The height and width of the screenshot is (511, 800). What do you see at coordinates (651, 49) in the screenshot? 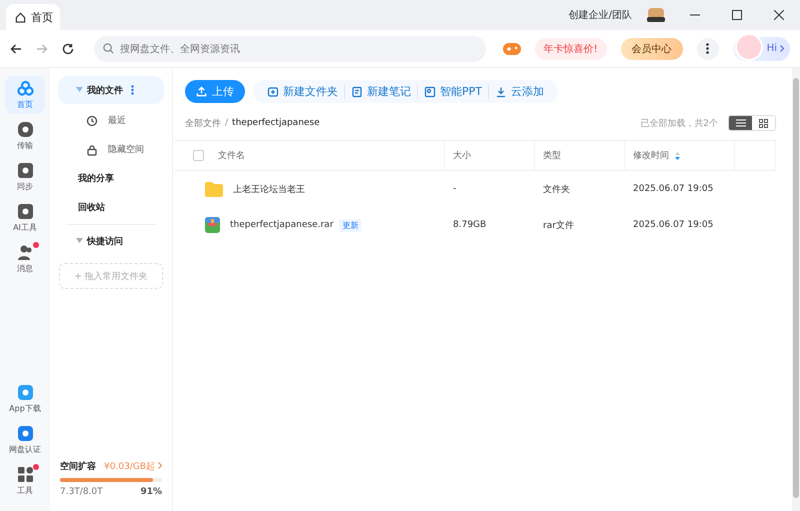
I see `vip-button: 会员中心` at bounding box center [651, 49].